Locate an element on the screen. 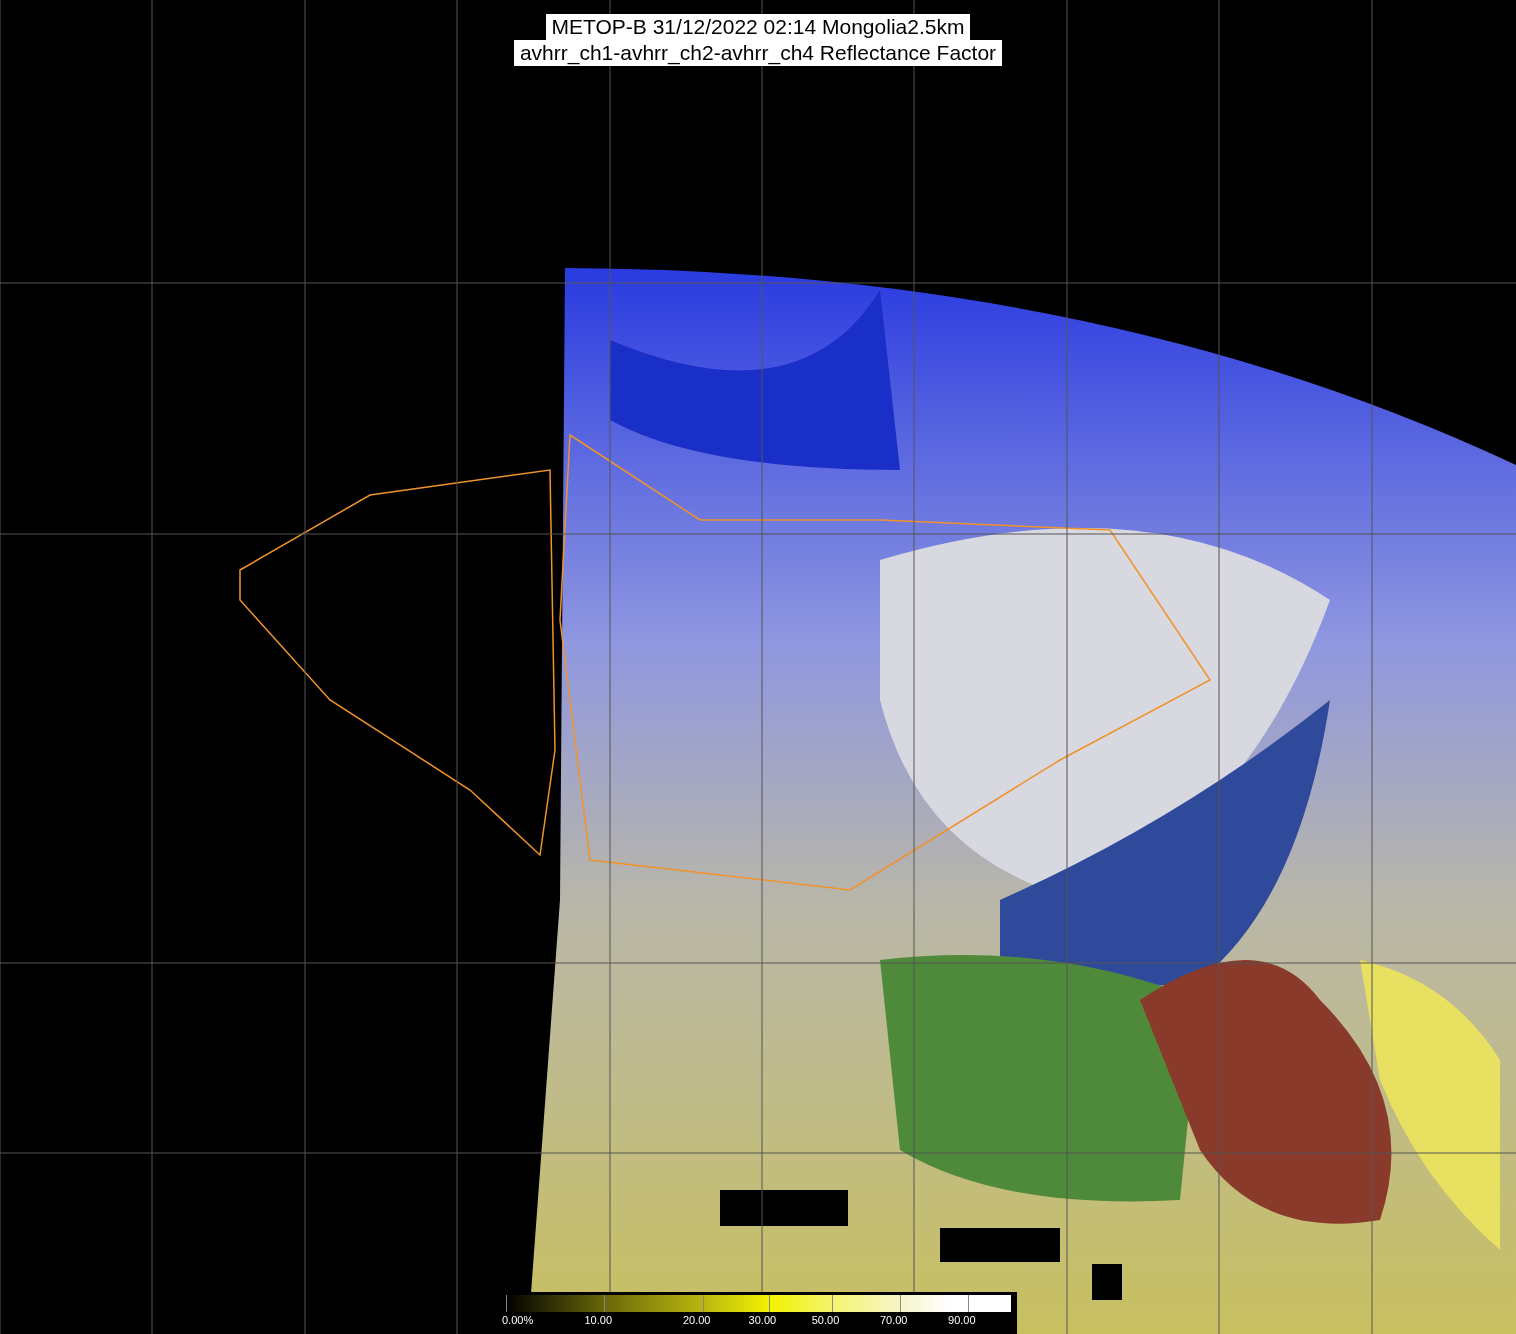 This screenshot has height=1334, width=1516. colorbar-label: 20.00 is located at coordinates (696, 1320).